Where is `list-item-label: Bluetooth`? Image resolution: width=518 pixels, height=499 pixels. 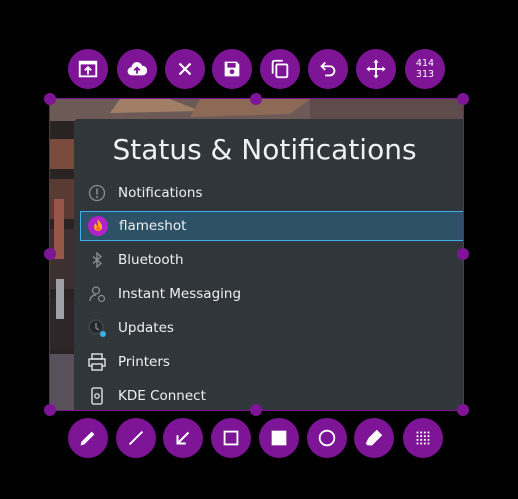
list-item-label: Bluetooth is located at coordinates (151, 260).